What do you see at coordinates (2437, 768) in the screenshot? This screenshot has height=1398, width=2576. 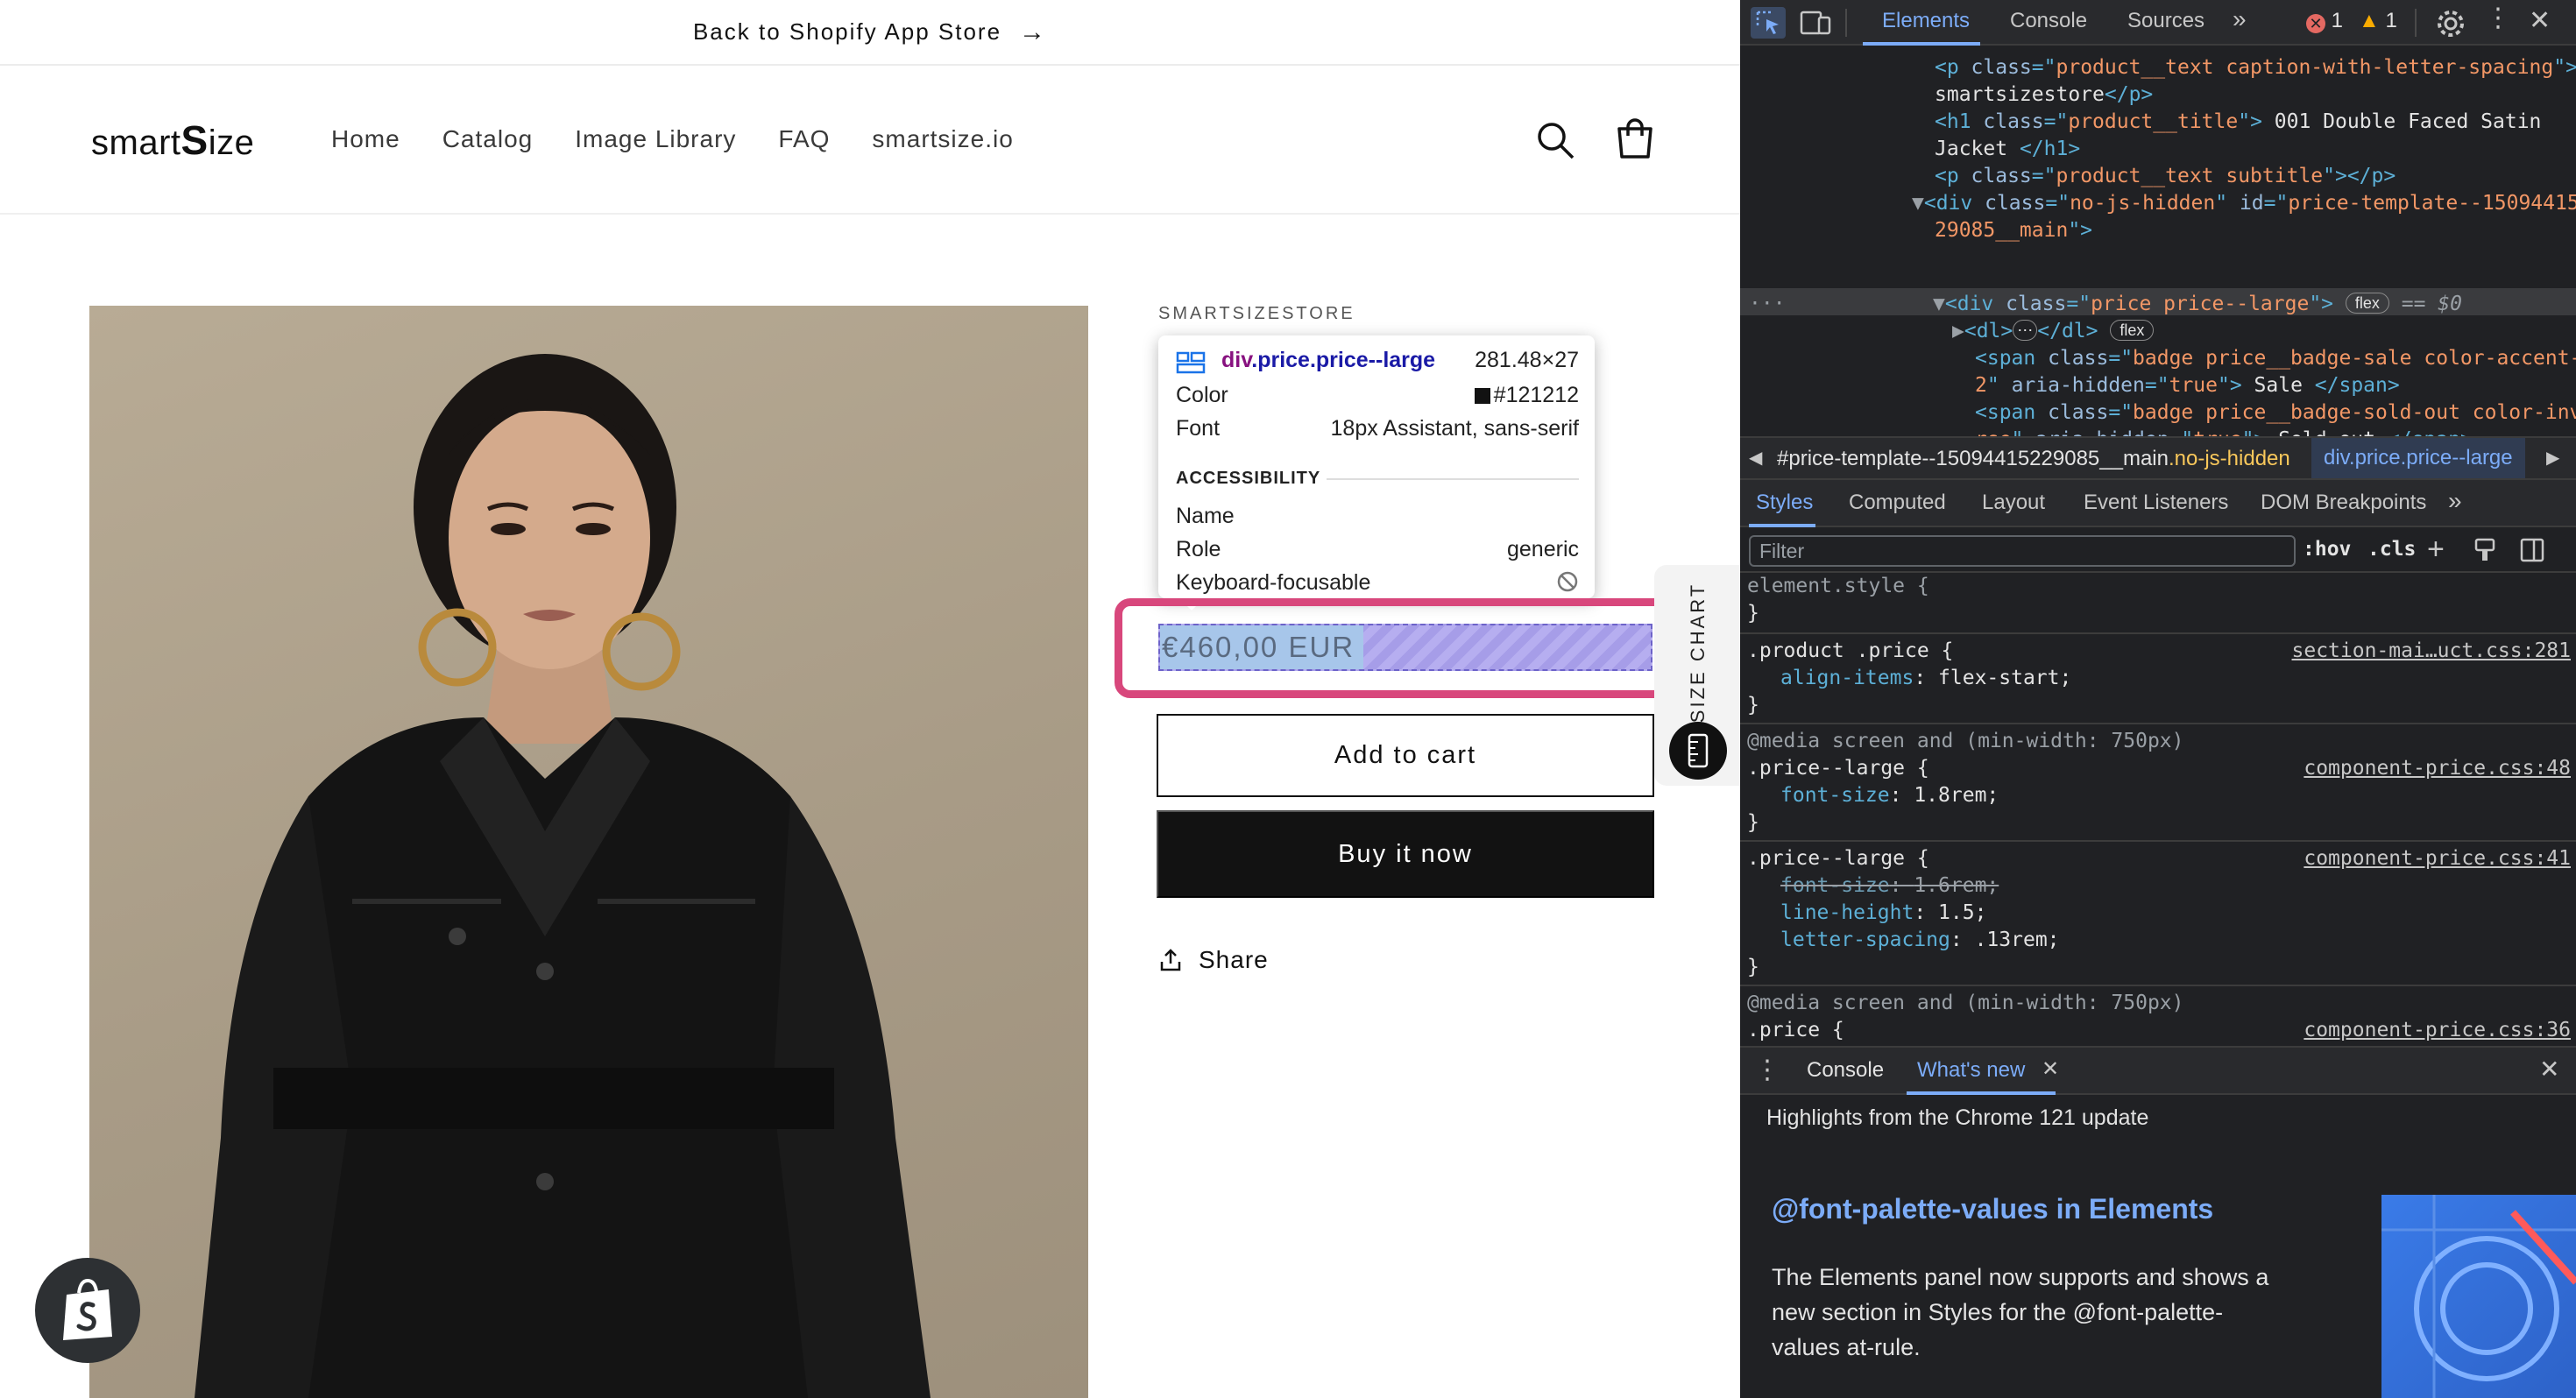 I see `rule-source-link: component-price.css:48` at bounding box center [2437, 768].